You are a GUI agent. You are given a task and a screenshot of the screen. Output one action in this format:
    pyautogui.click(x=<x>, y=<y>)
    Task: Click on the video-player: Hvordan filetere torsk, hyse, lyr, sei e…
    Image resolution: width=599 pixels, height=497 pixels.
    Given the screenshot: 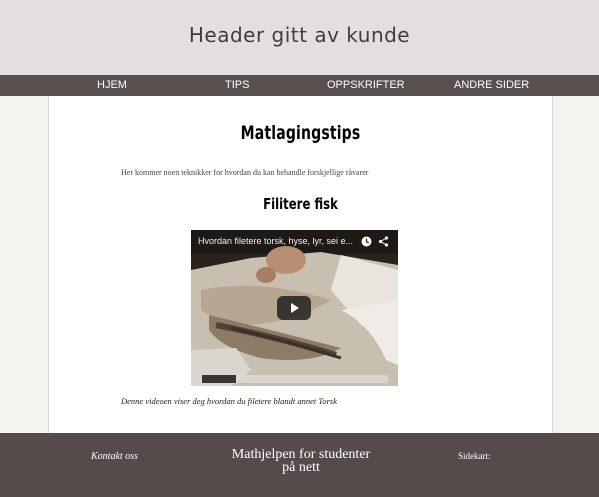 What is the action you would take?
    pyautogui.click(x=294, y=308)
    